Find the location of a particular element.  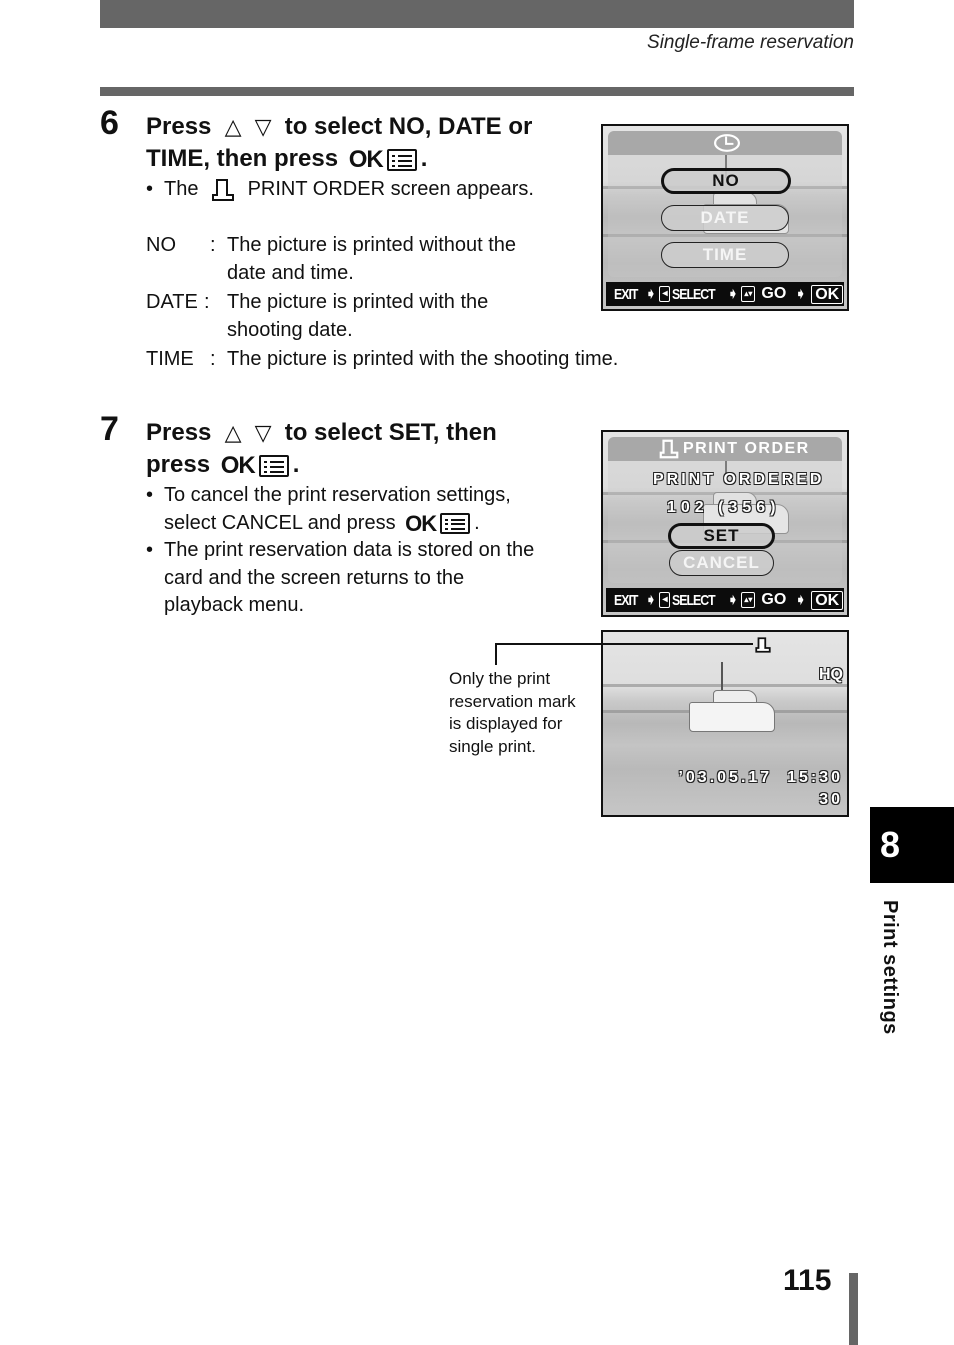

lcd-title-bar: PRINT ORDER is located at coordinates (725, 449).